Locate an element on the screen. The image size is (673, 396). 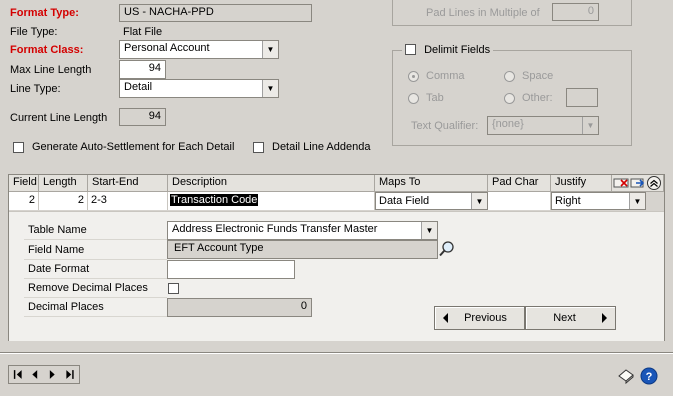
row-description-cell: Transaction Code is located at coordinates (271, 201).